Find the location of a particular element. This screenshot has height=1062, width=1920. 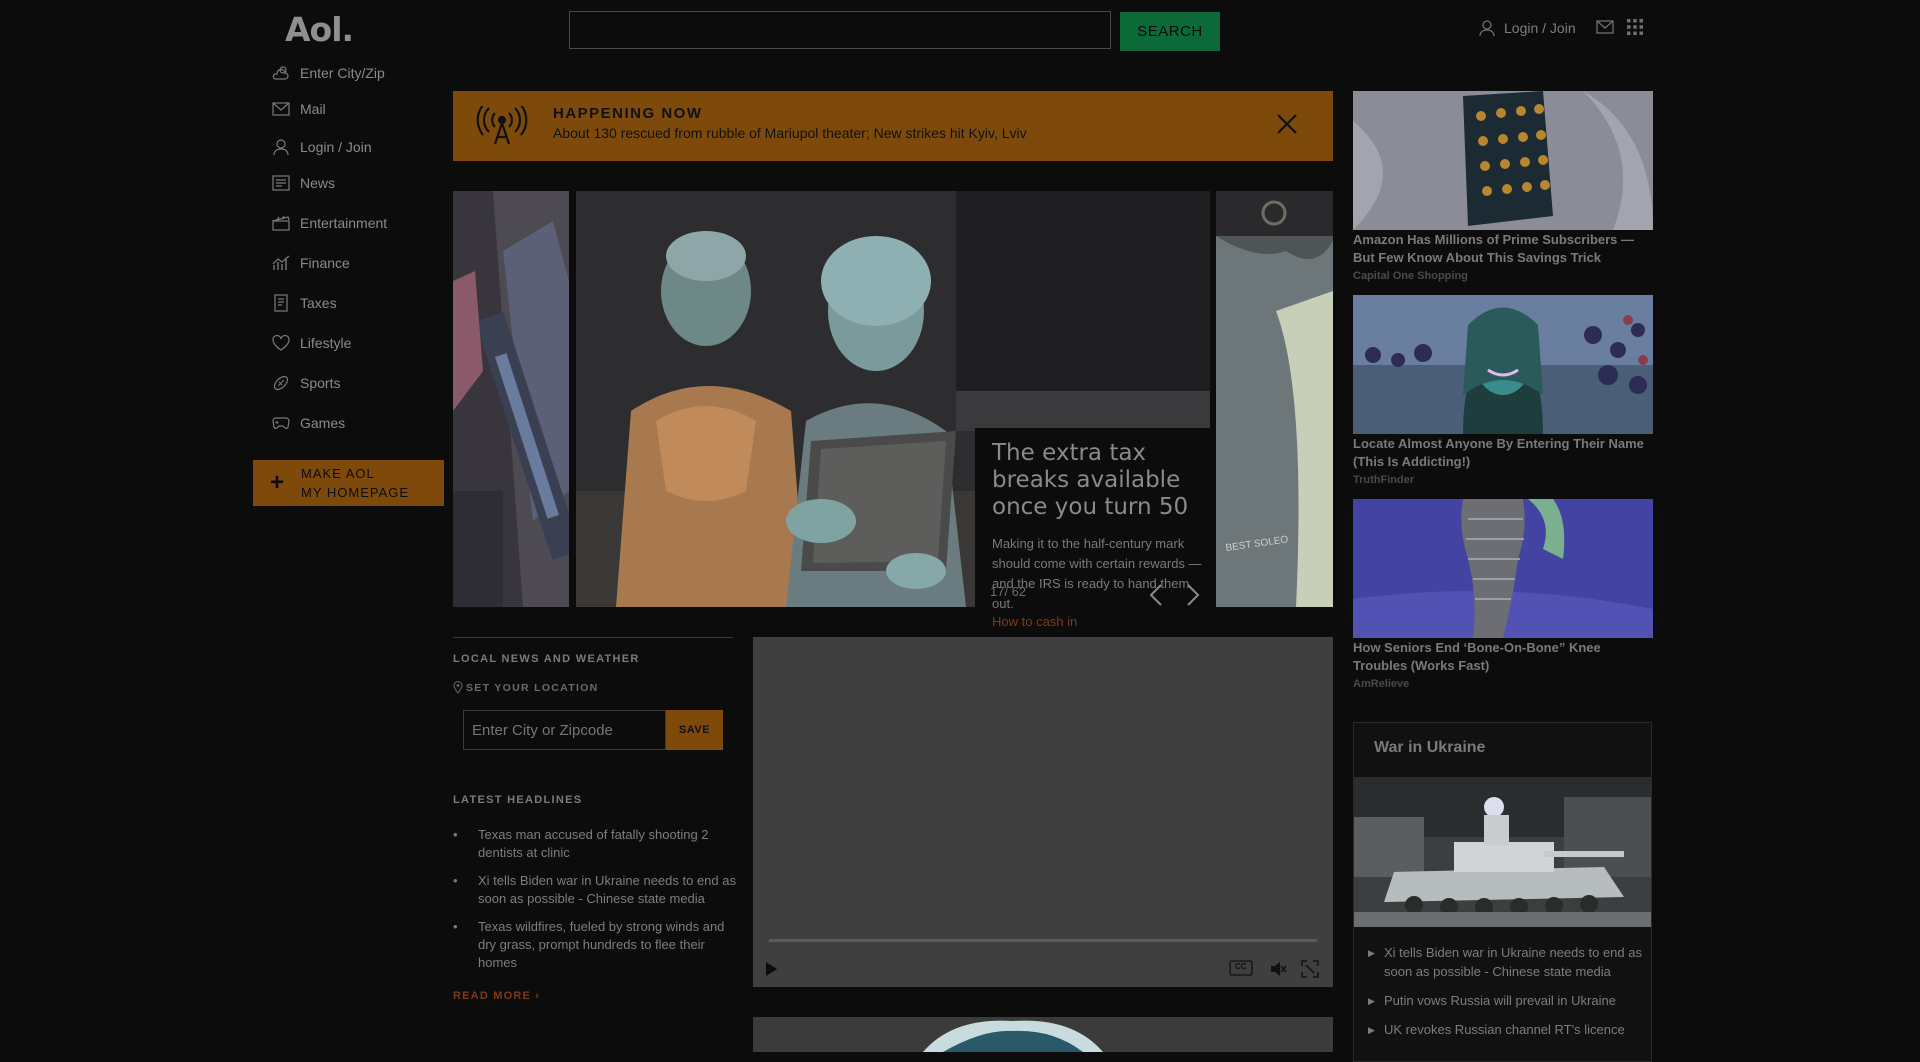

sidebar-item-taxes: Taxes is located at coordinates (304, 303).